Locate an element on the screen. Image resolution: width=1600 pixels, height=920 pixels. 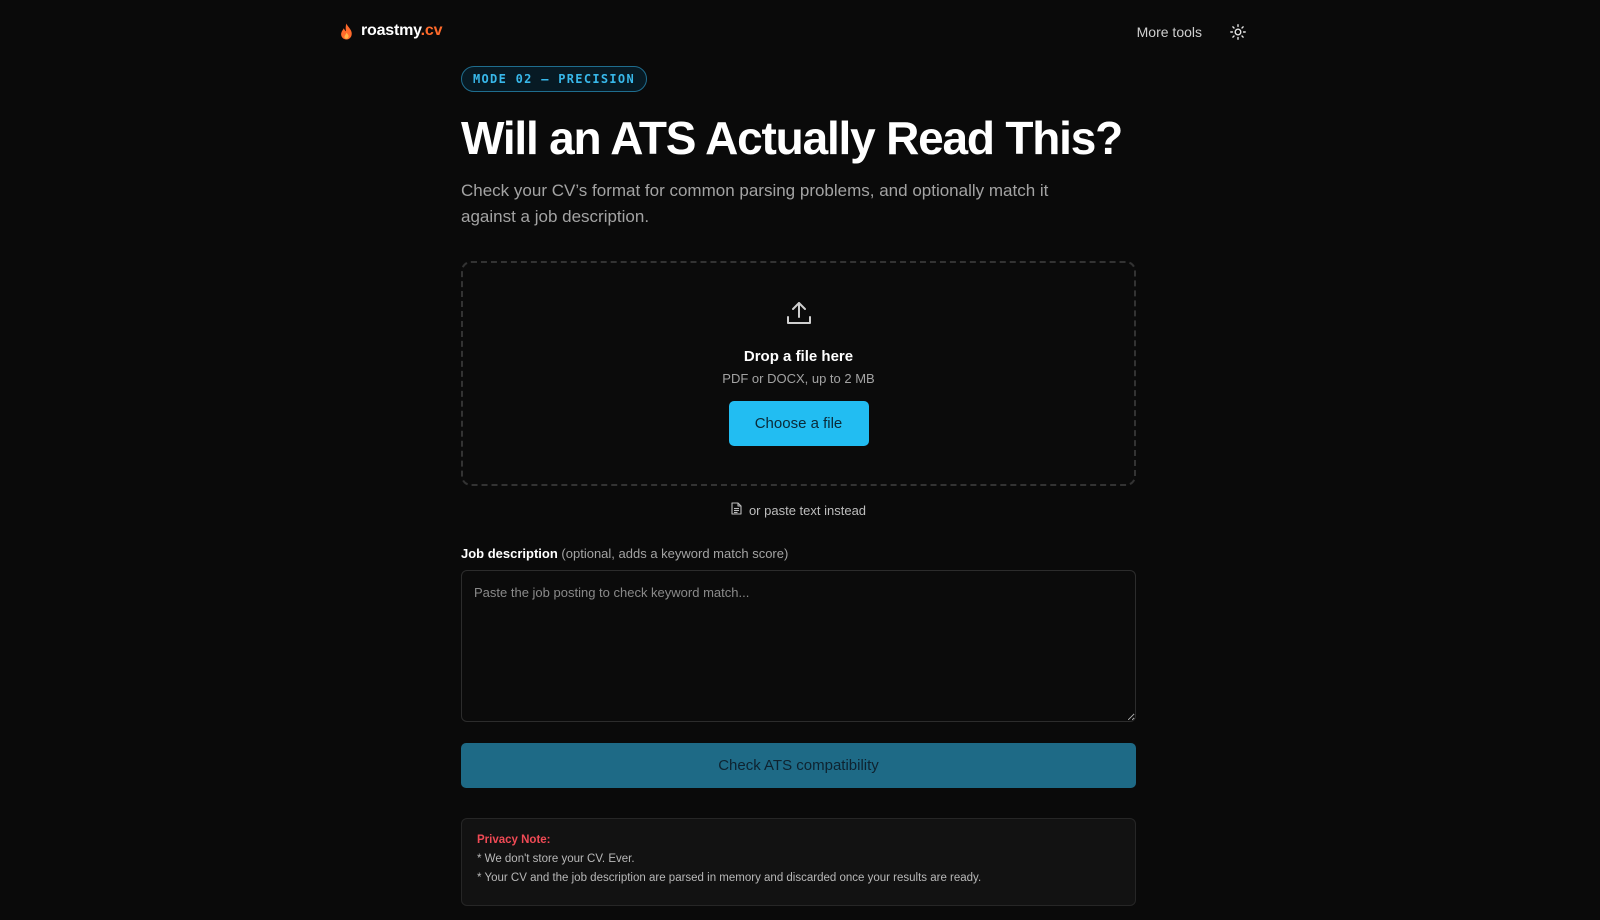
privacy-note-line: * We don't store your CV. Ever. is located at coordinates (556, 859).